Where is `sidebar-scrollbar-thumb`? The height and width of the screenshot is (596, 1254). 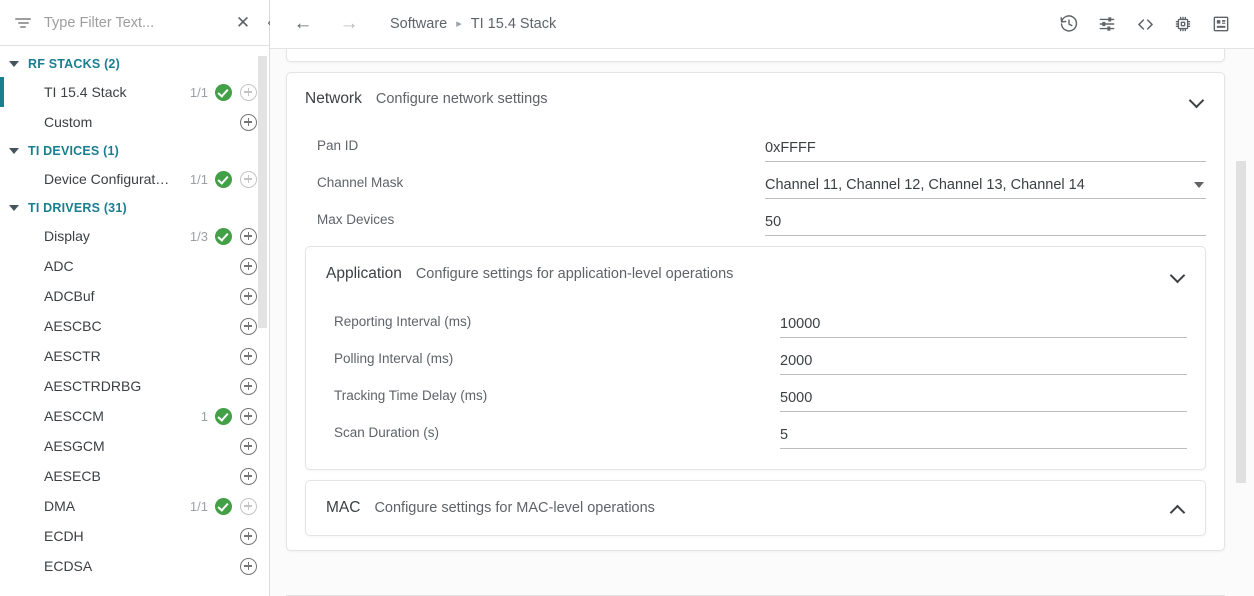 sidebar-scrollbar-thumb is located at coordinates (262, 192).